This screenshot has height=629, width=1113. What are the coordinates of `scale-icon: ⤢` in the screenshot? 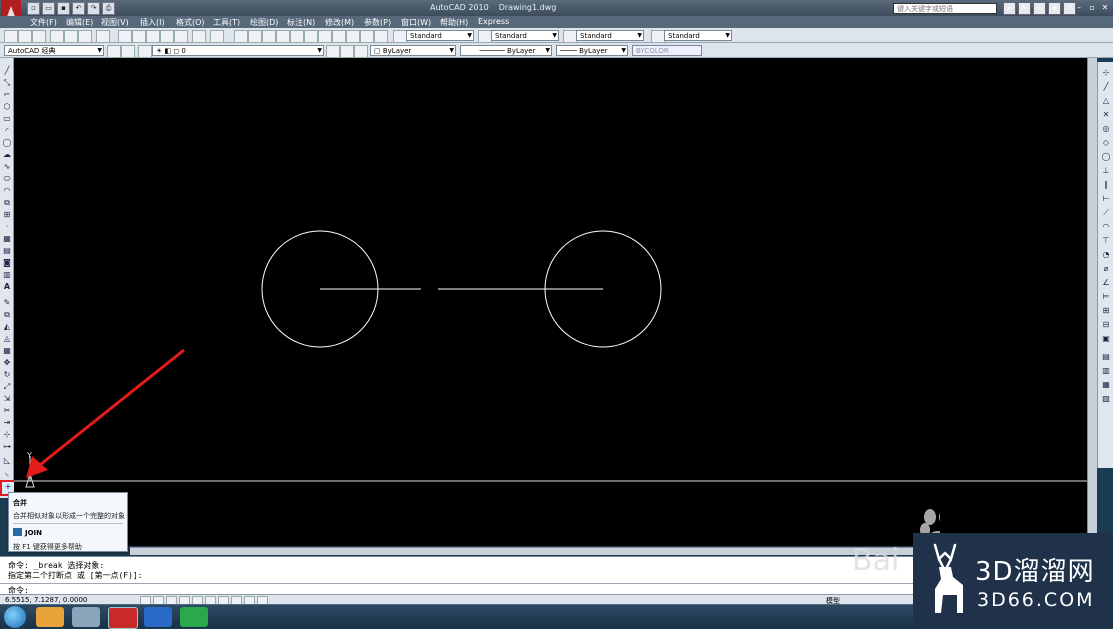 It's located at (7, 387).